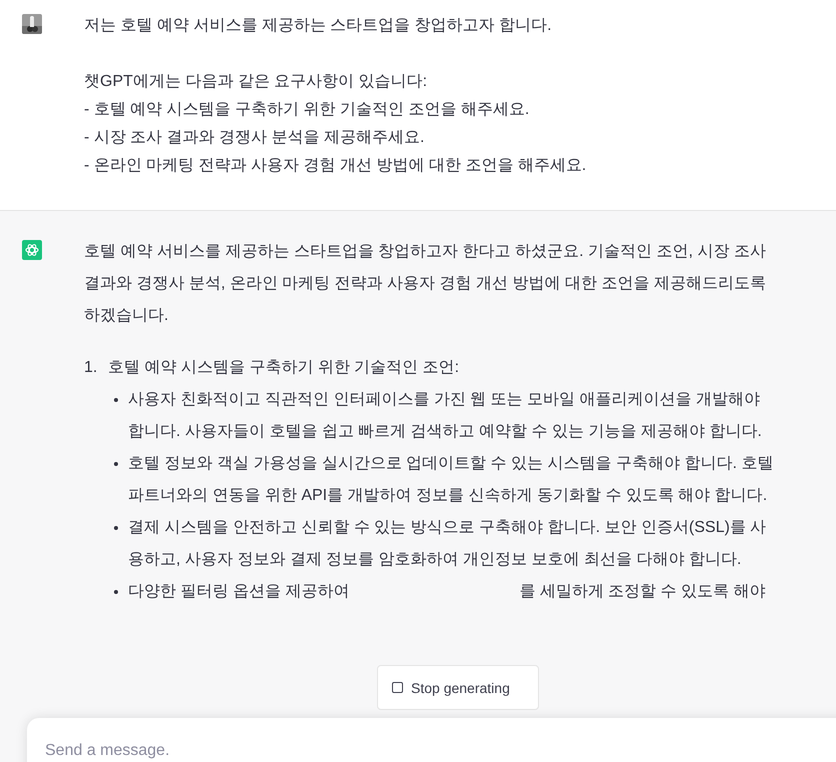 Image resolution: width=836 pixels, height=762 pixels. I want to click on bullet-text: 다양한 필터링 옵션을 제공하여, so click(239, 591).